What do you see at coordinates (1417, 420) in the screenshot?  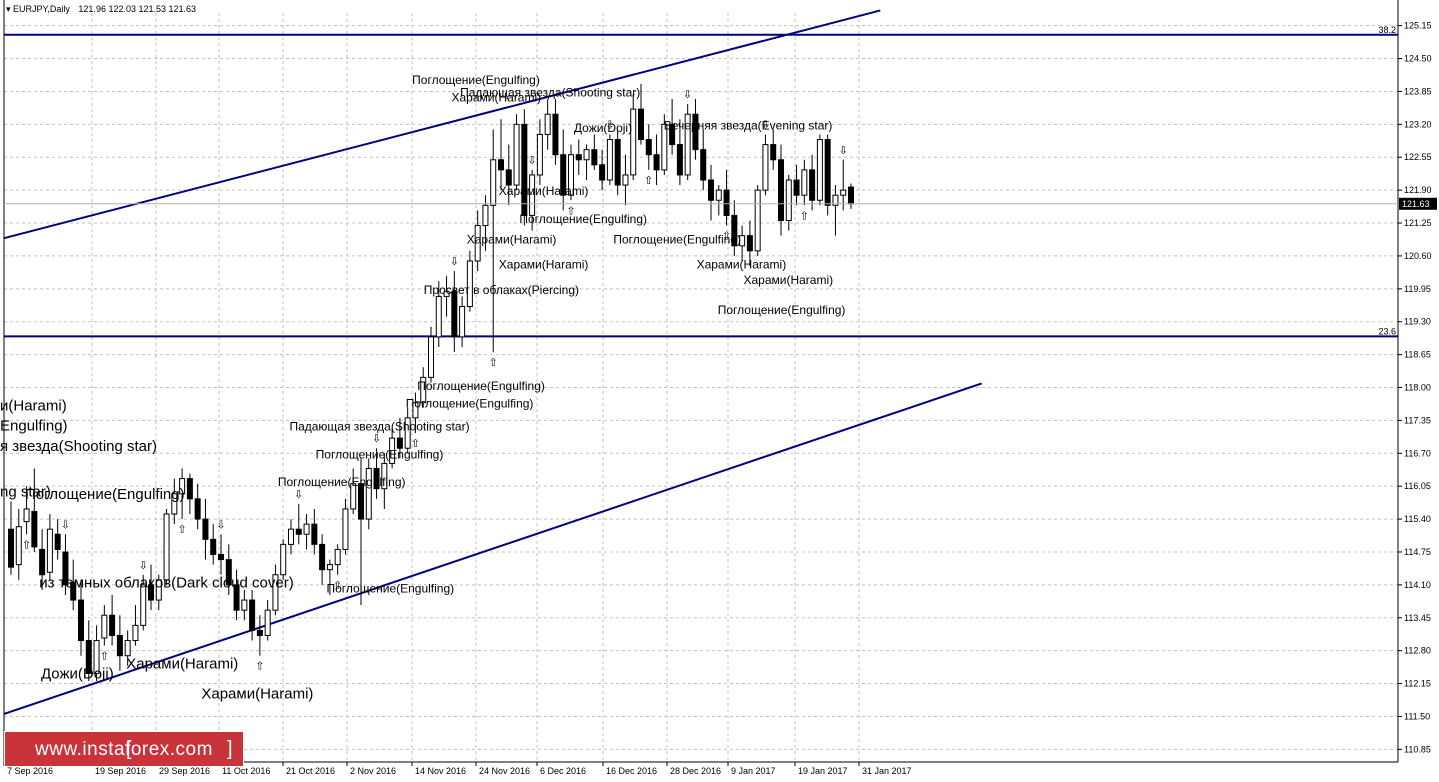 I see `y-tick-label: 117.35` at bounding box center [1417, 420].